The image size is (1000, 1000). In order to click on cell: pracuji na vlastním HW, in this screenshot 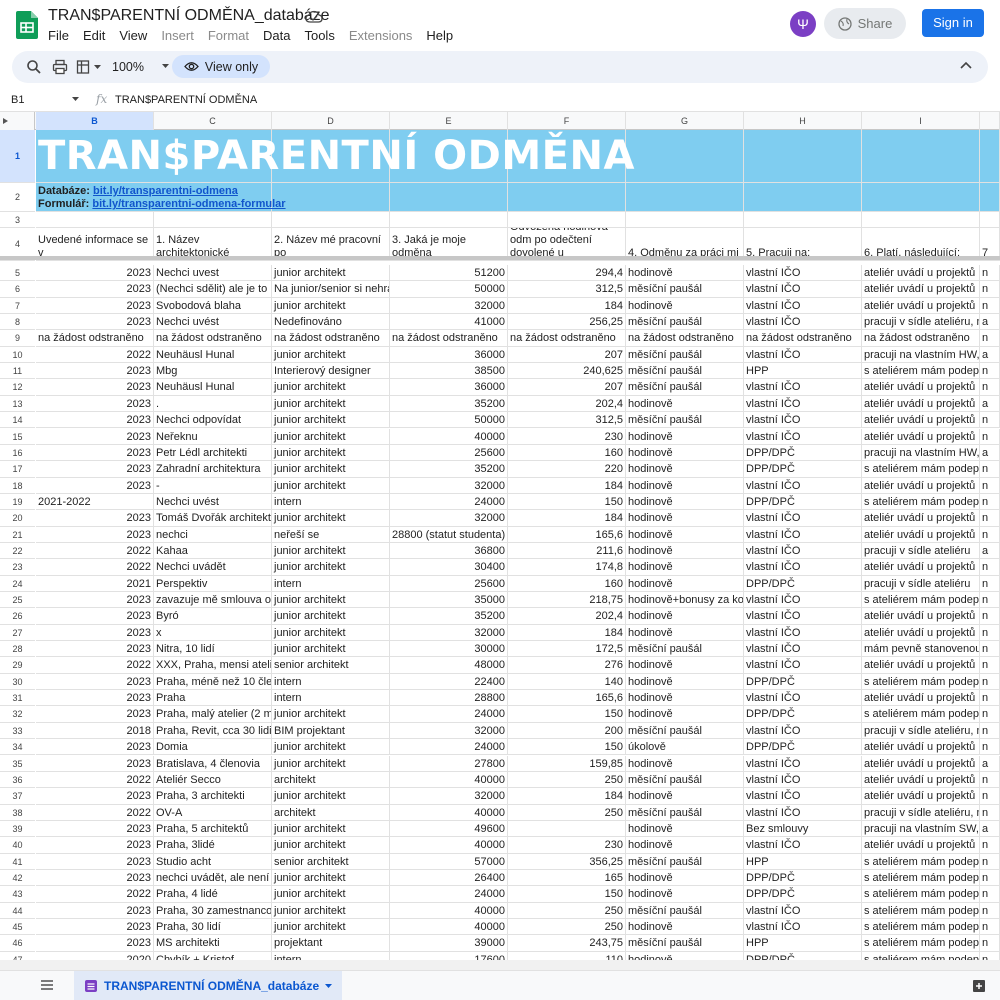, I will do `click(921, 453)`.